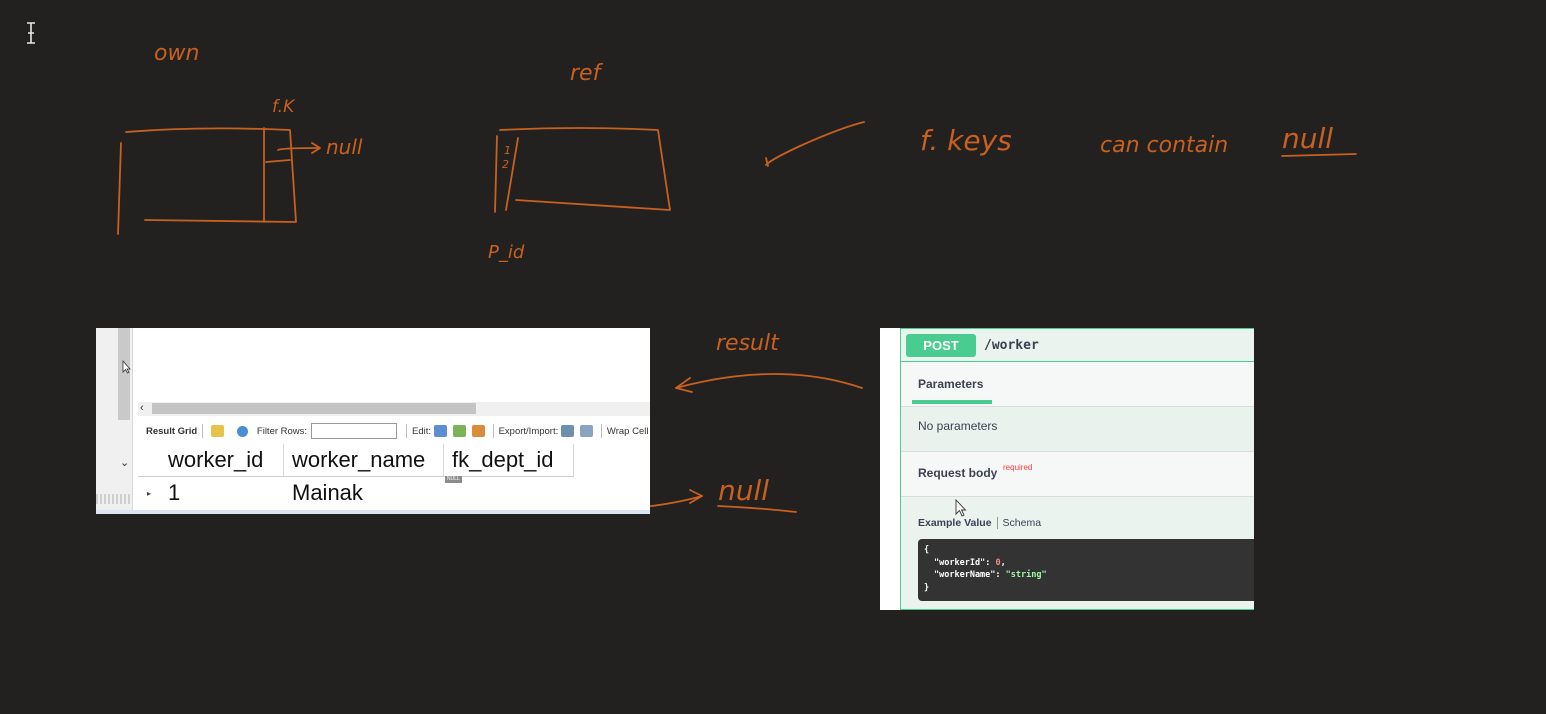 This screenshot has height=714, width=1546. Describe the element at coordinates (31, 33) in the screenshot. I see `text-cursor-icon` at that location.